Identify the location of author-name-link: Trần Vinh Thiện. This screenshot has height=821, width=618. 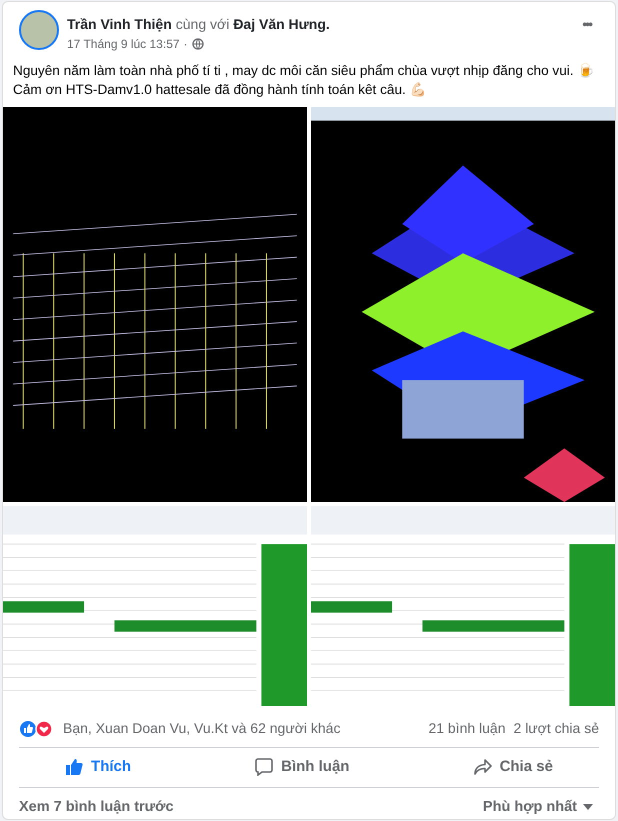
(119, 24).